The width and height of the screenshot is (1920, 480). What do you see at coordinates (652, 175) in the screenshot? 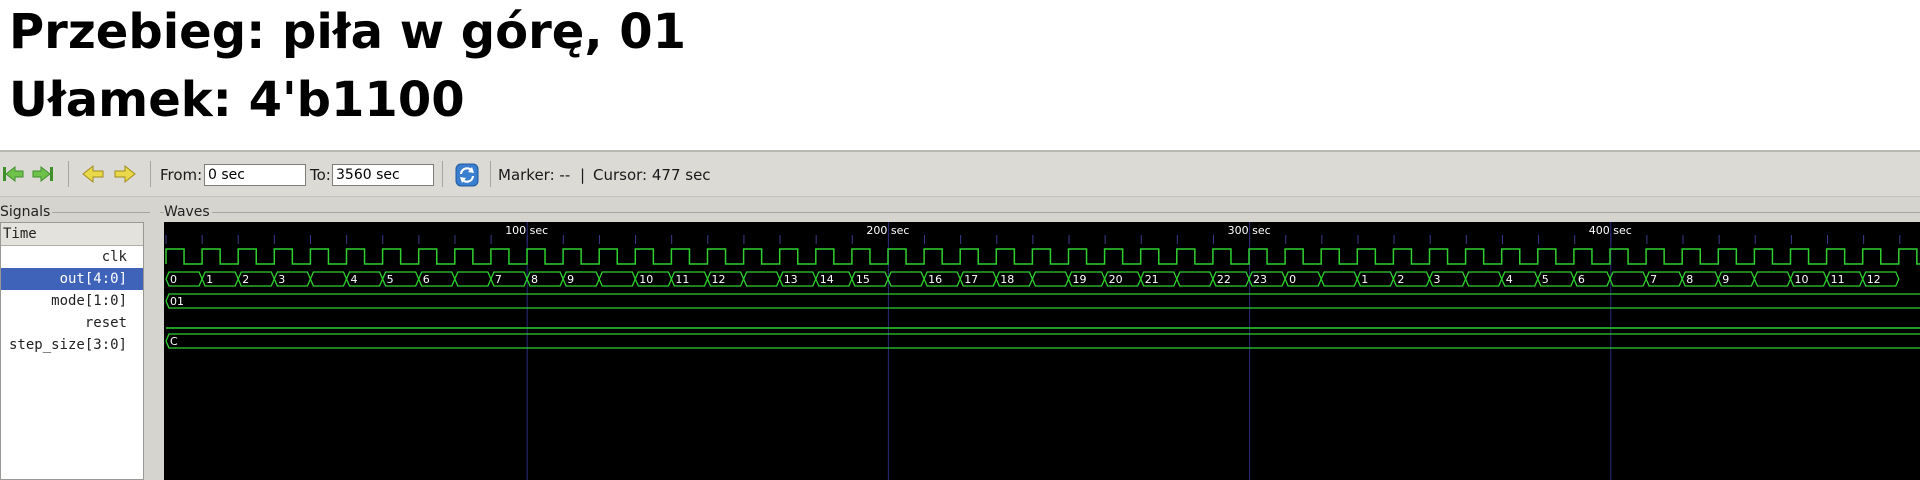
I see `cursor-readout: Cursor: 477 sec` at bounding box center [652, 175].